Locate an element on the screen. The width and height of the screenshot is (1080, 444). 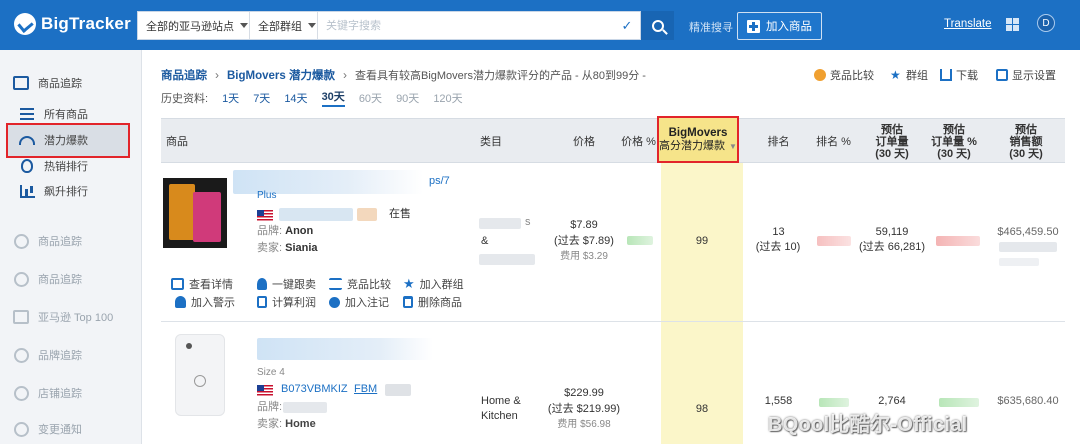
trash-icon is located at coordinates (408, 302).